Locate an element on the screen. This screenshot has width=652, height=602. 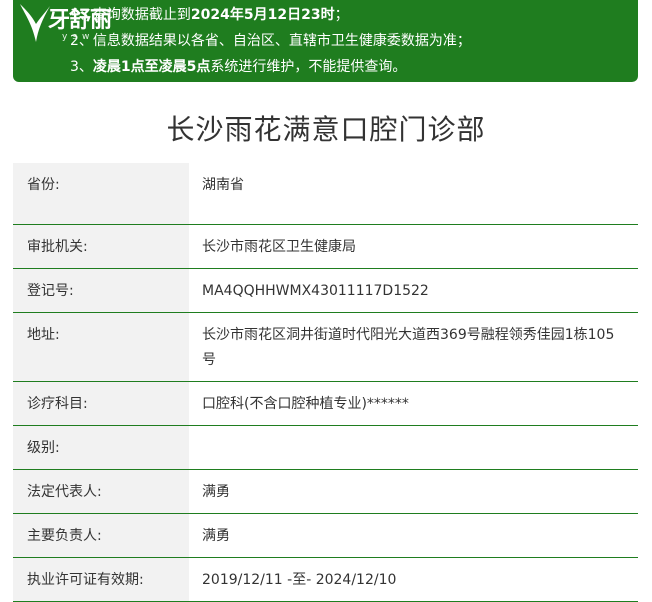
table-row: 级别: is located at coordinates (325, 447).